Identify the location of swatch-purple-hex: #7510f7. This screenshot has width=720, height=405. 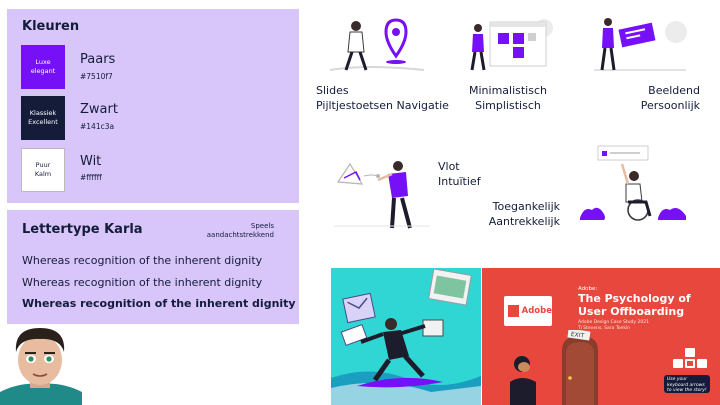
(96, 76).